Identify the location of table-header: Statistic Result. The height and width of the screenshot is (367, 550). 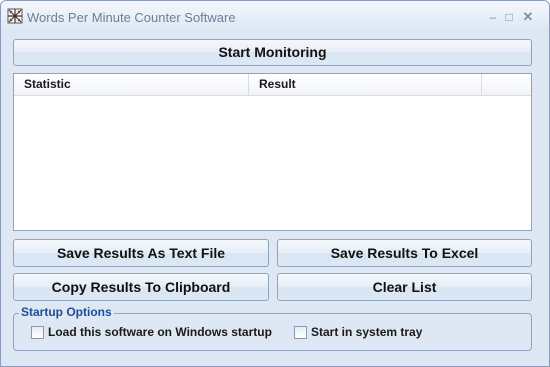
(272, 85).